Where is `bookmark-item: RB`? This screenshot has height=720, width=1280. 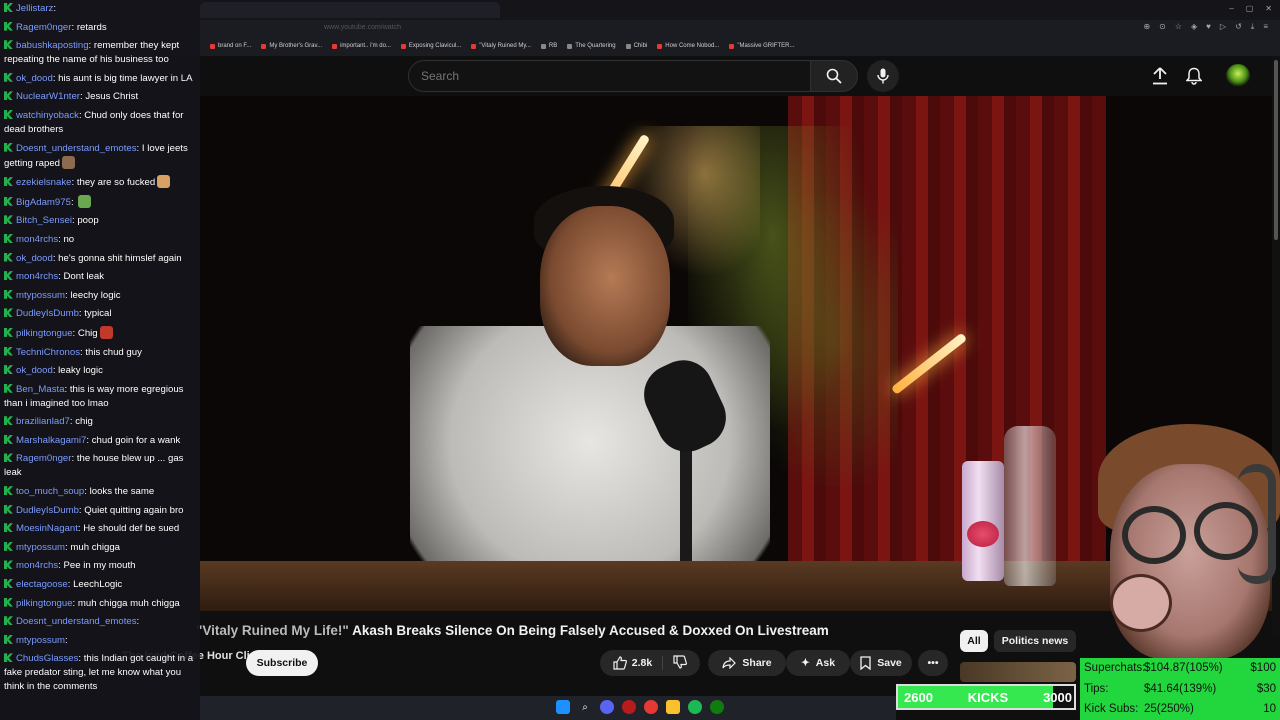 bookmark-item: RB is located at coordinates (544, 46).